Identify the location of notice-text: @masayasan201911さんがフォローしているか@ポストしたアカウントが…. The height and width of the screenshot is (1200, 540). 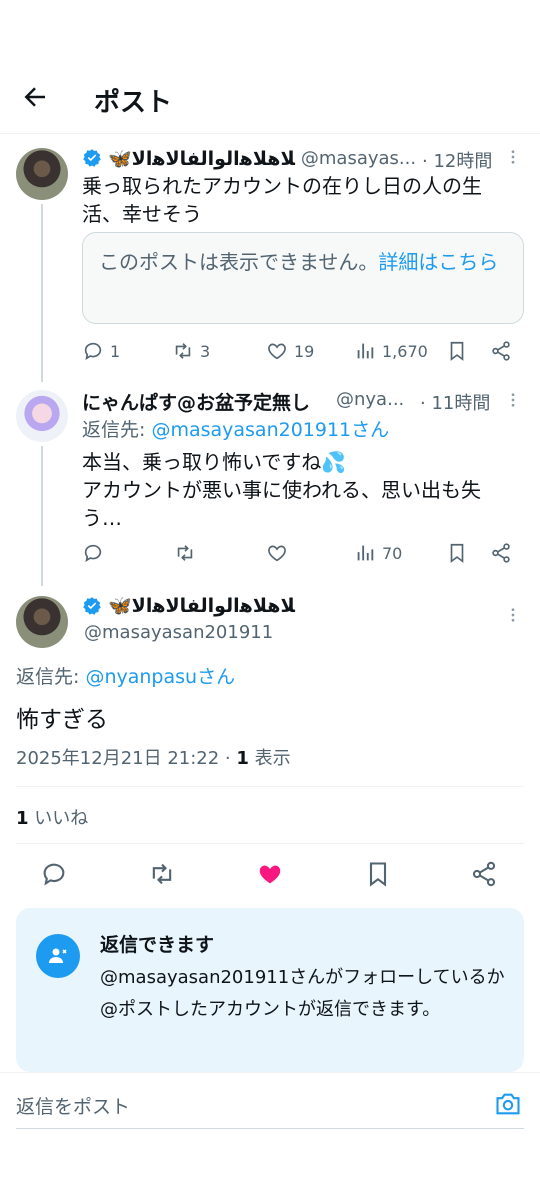
(302, 993).